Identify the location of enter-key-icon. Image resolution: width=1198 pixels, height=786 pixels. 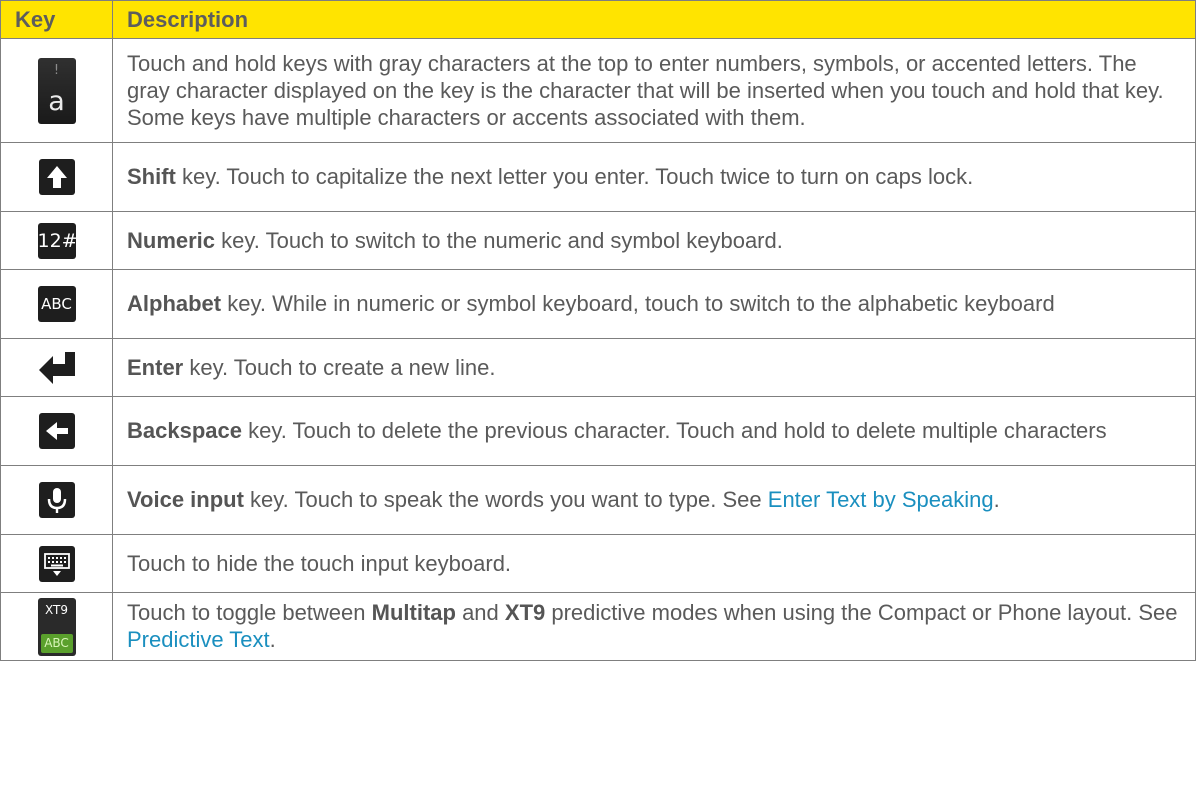
(57, 368).